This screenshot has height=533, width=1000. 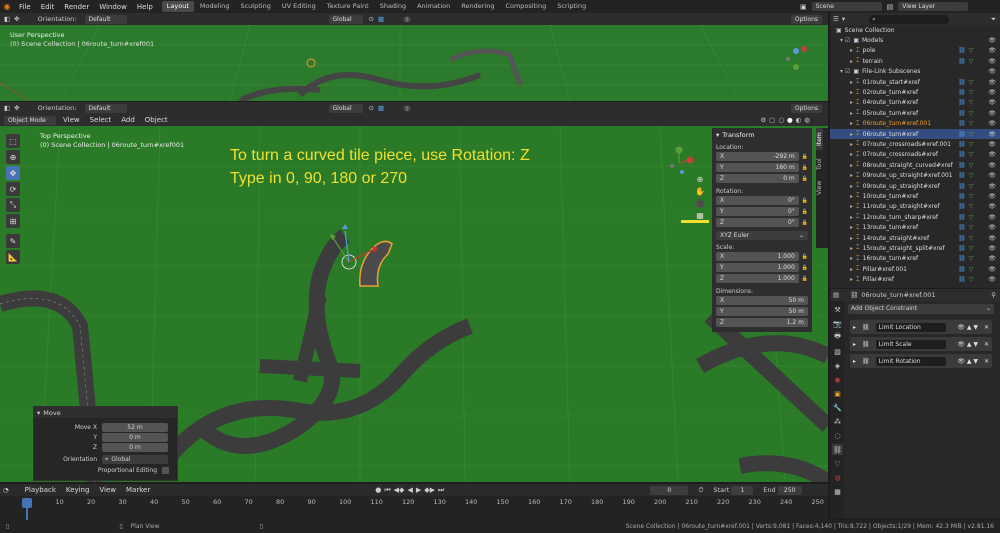 I want to click on menu-help: Help, so click(x=145, y=7).